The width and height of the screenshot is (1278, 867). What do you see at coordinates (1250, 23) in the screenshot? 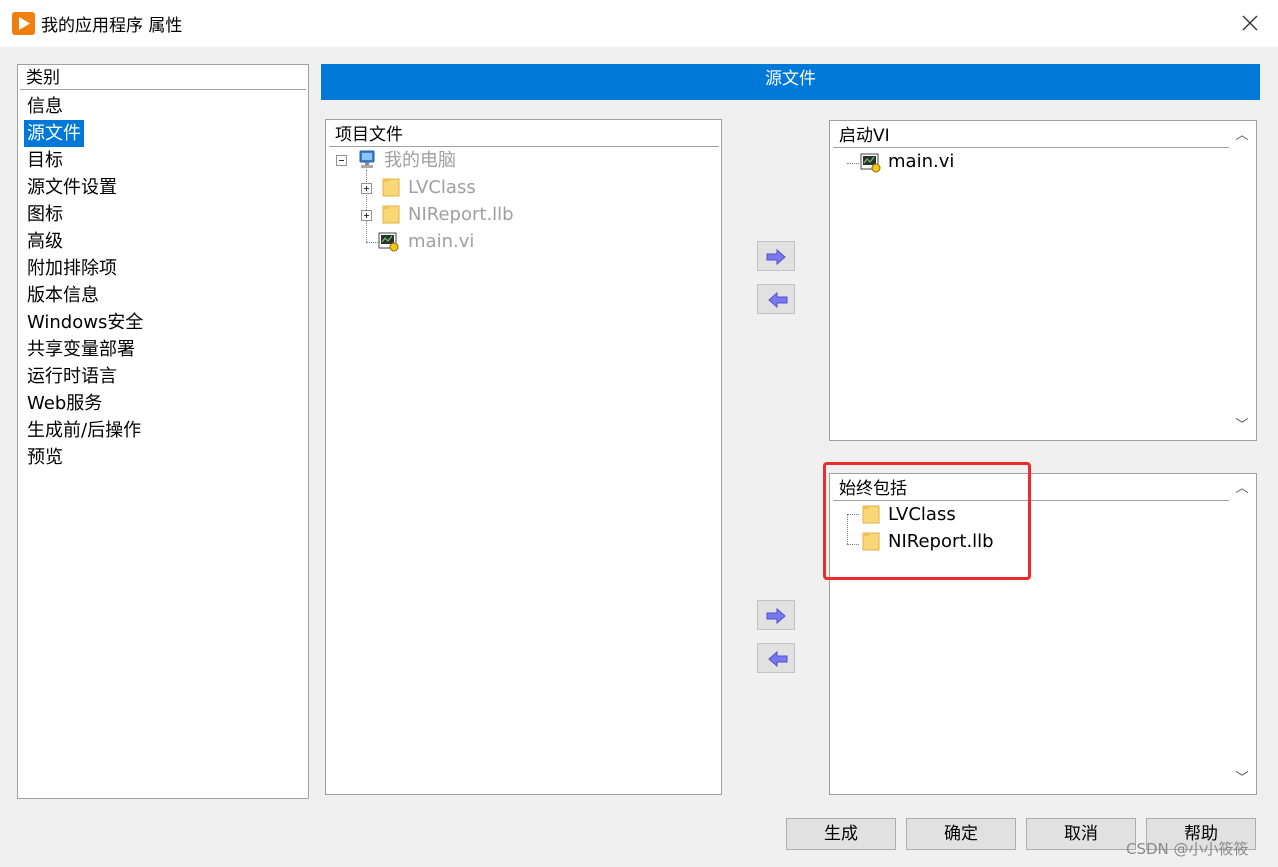
I see `close-icon` at bounding box center [1250, 23].